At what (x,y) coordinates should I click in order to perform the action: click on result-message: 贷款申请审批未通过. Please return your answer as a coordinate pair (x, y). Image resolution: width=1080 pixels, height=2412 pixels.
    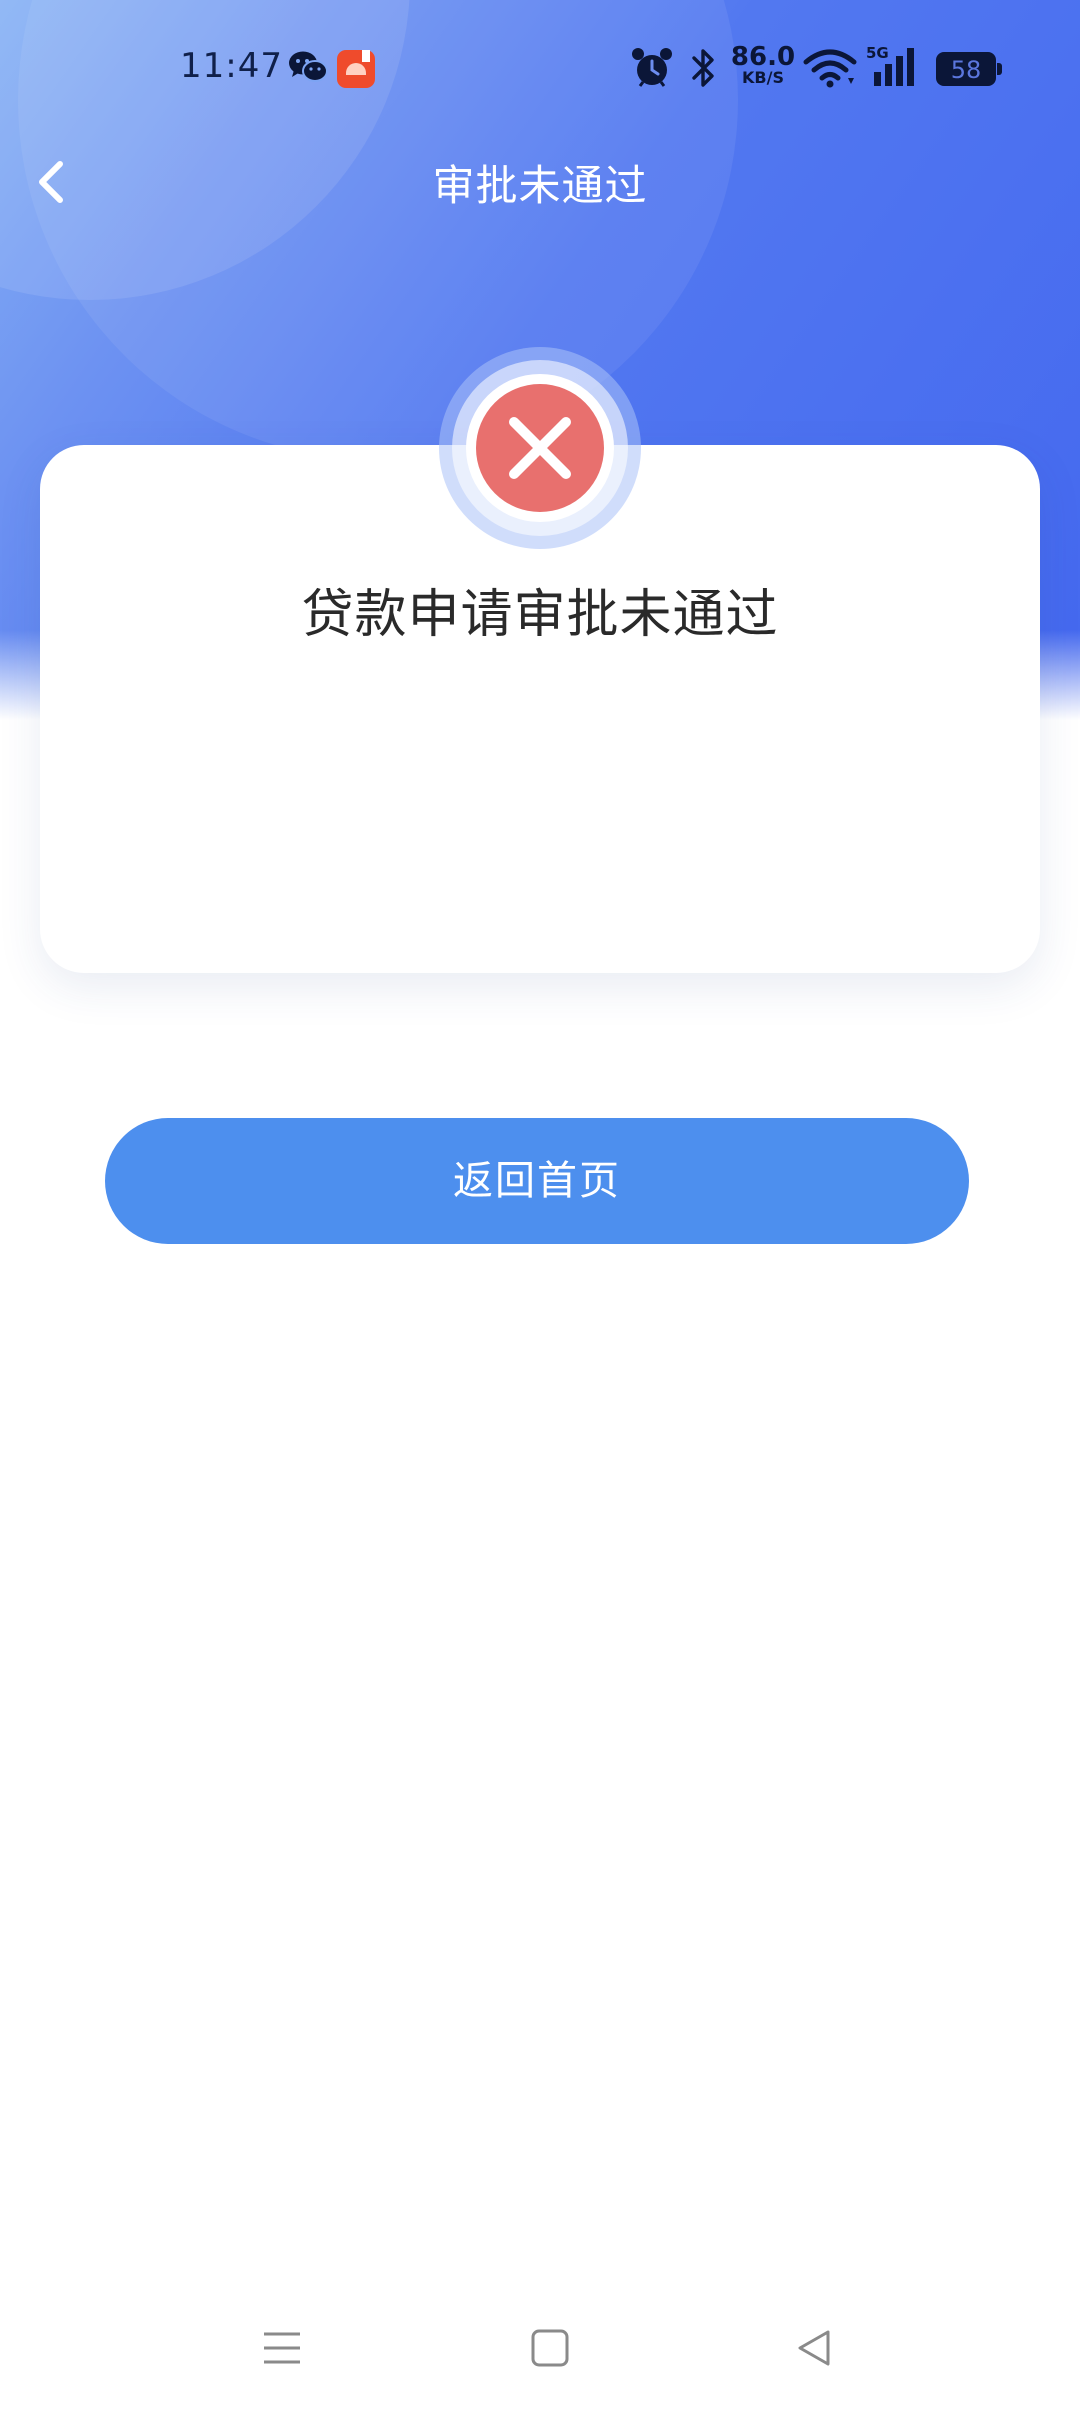
    Looking at the image, I should click on (540, 615).